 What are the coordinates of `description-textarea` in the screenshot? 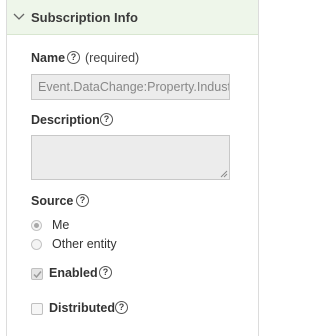 It's located at (130, 157).